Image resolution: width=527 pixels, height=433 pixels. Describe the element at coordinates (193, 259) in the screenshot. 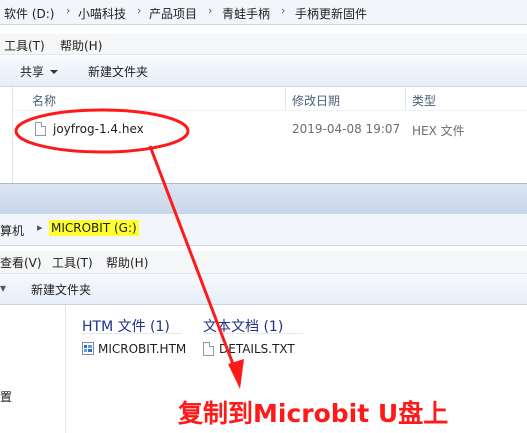

I see `annotation-arrow-shaft` at that location.